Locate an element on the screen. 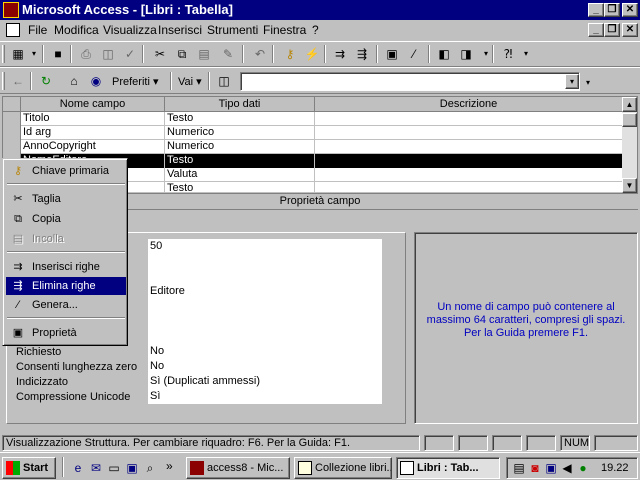 The height and width of the screenshot is (480, 640). outlook-icon: ✉ is located at coordinates (96, 468).